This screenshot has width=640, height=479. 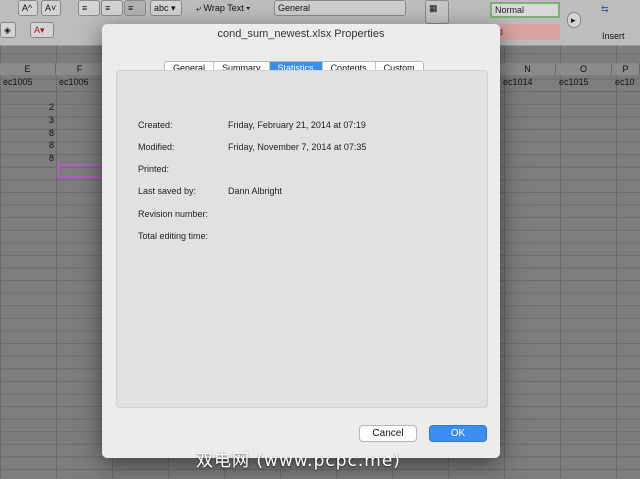 I want to click on watermark: 双电网 (www.pcpc.me), so click(x=298, y=461).